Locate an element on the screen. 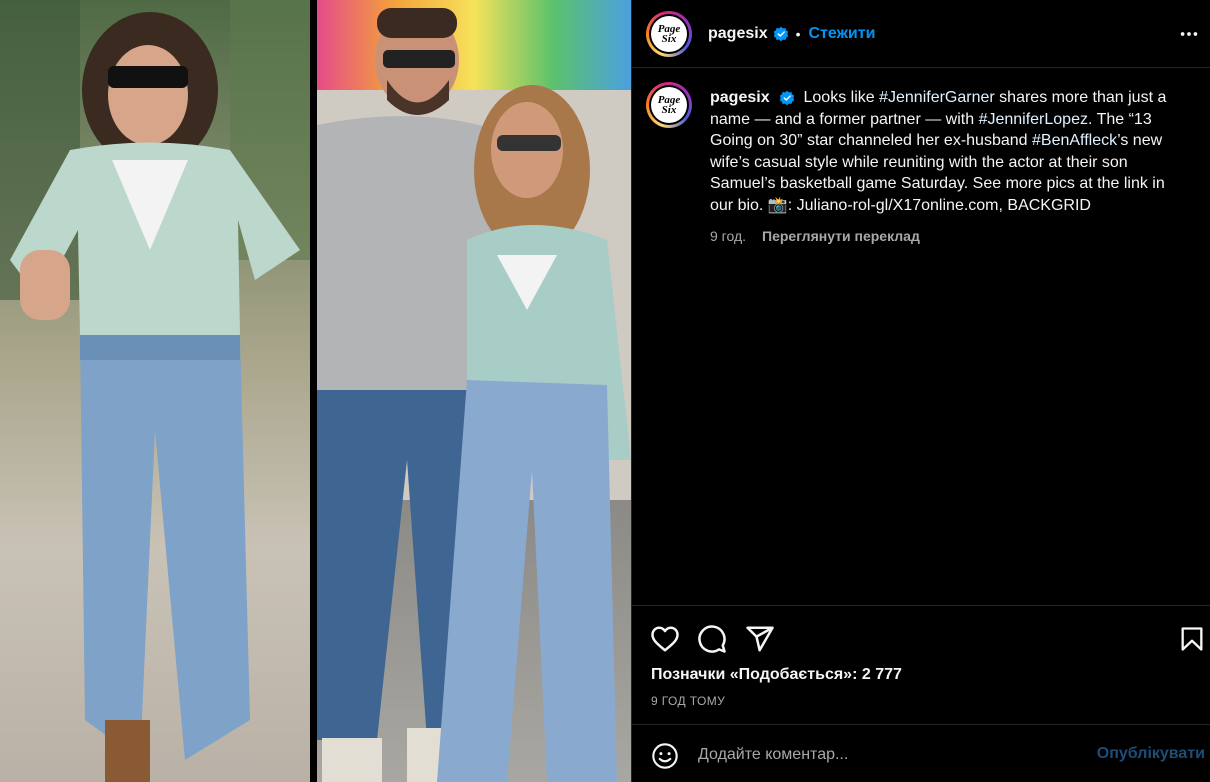  post-comment-button: Опублікувати is located at coordinates (1151, 754).